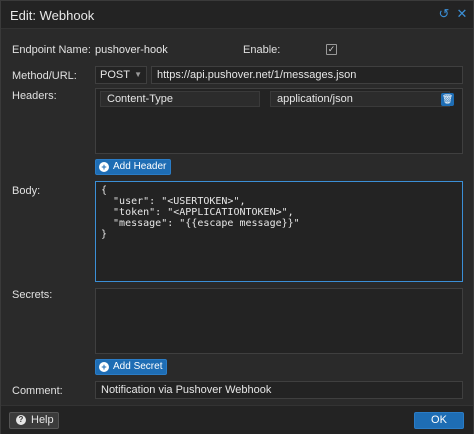  I want to click on secrets-panel, so click(279, 321).